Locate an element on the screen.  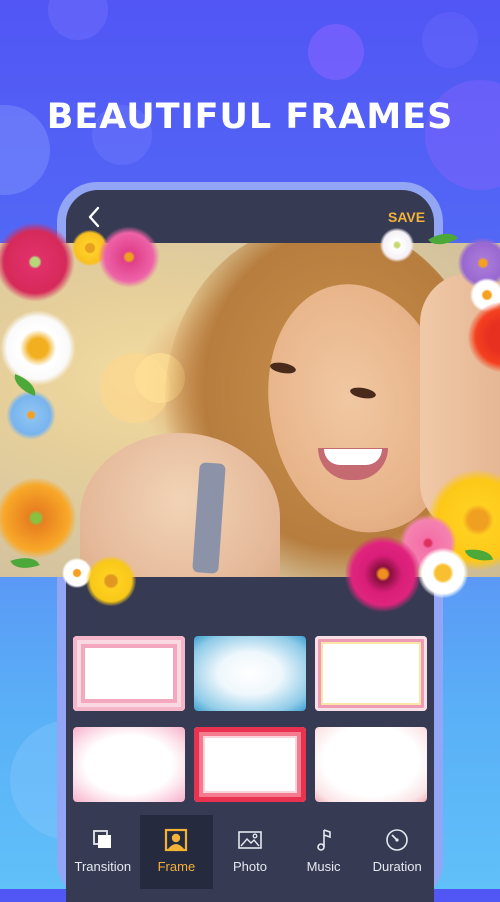
frame-thumbnail-flora is located at coordinates (129, 764).